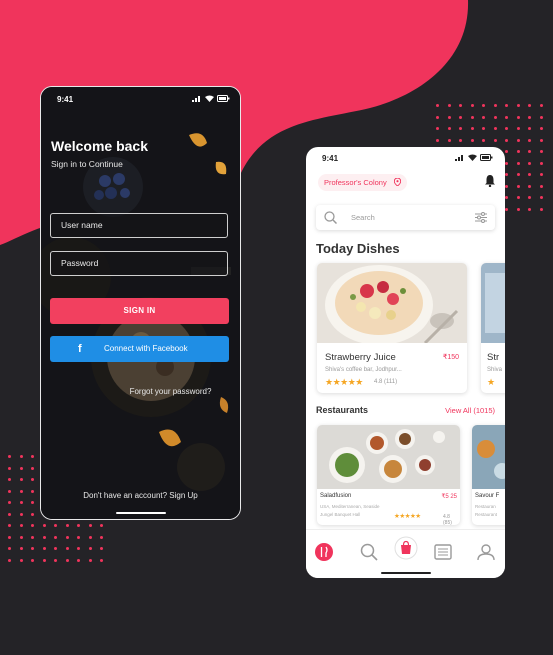 The width and height of the screenshot is (553, 655). Describe the element at coordinates (406, 548) in the screenshot. I see `bag-icon` at that location.